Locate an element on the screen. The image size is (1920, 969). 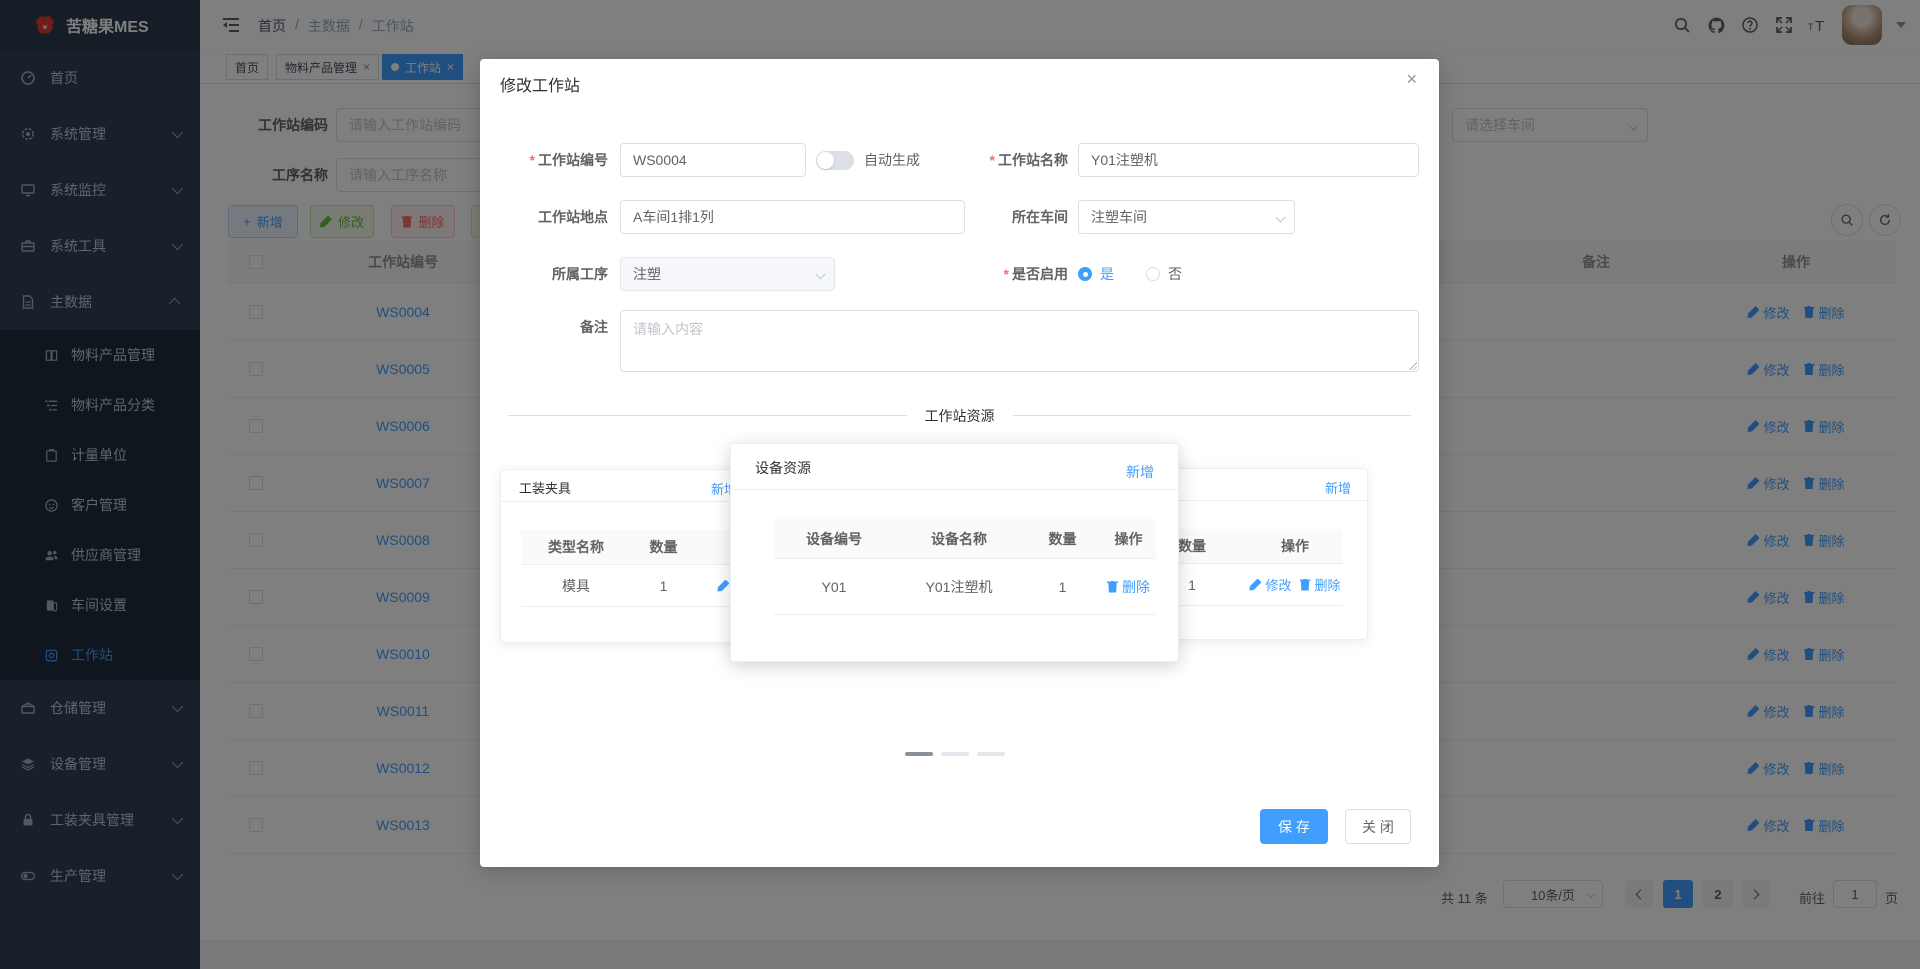
process-field-label: 所属工序 is located at coordinates (580, 274).